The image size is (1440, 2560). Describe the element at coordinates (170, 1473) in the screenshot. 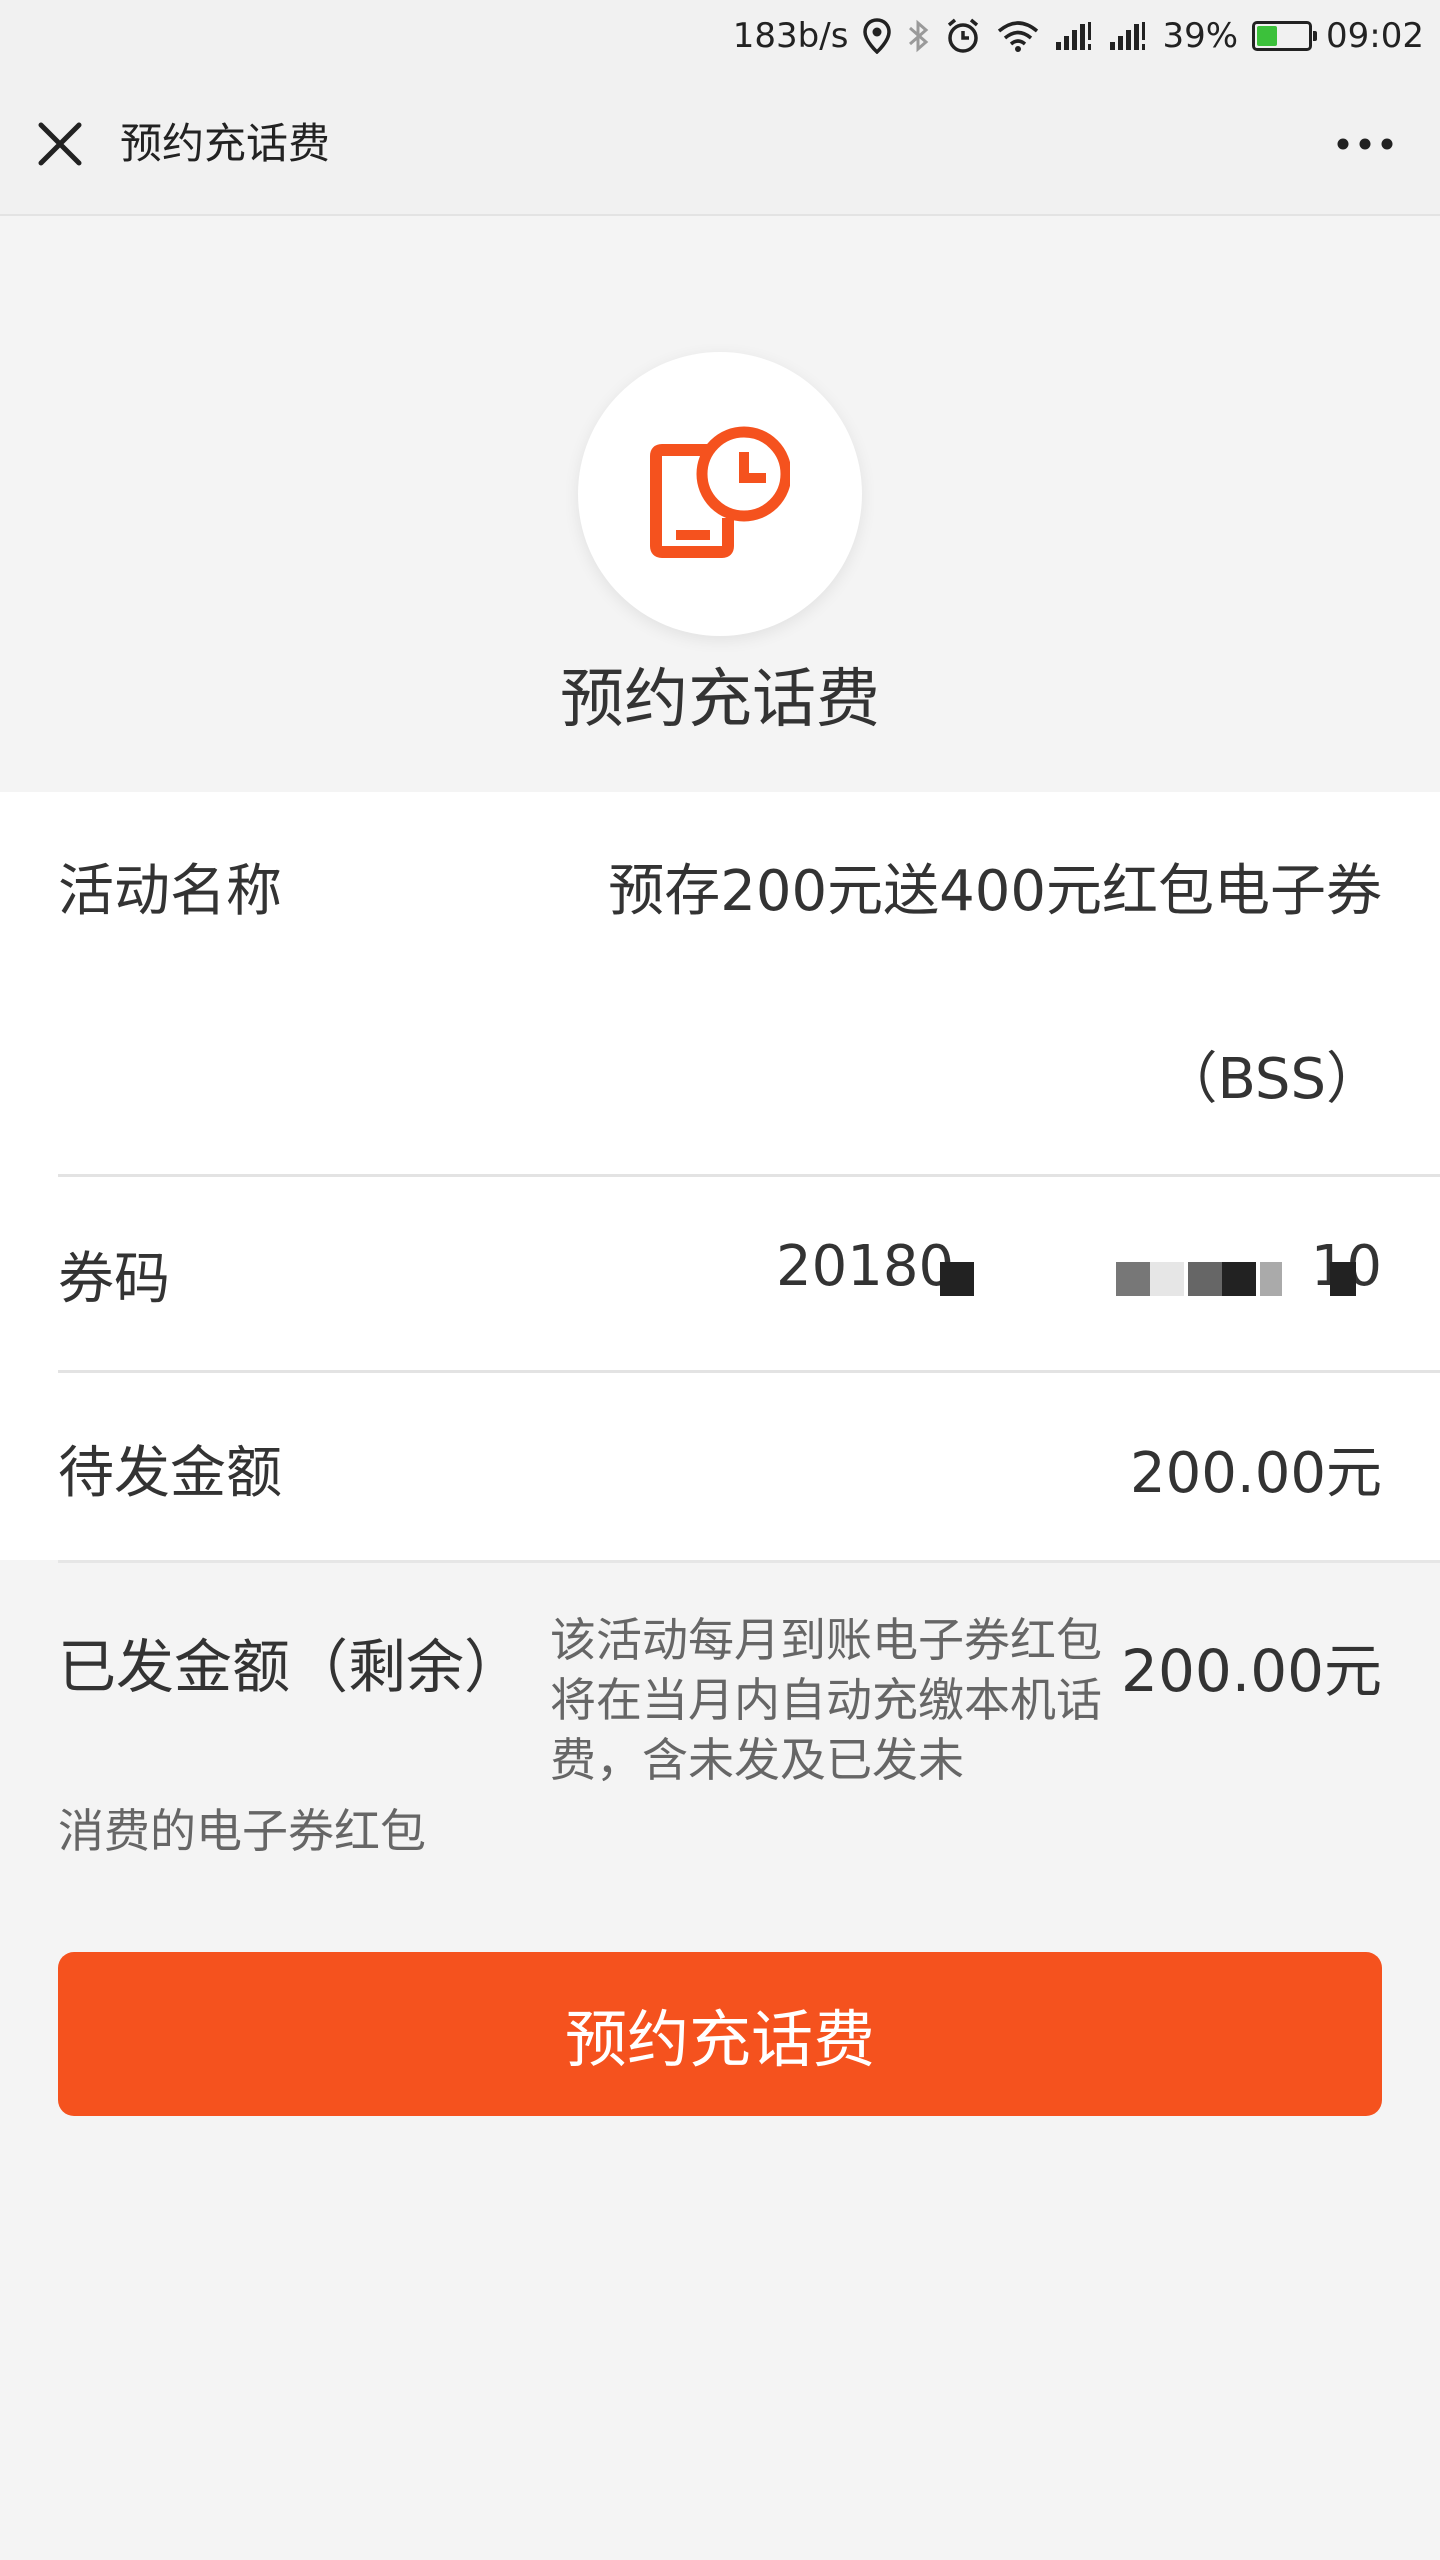

I see `pending-amount-label: 待发金额` at that location.